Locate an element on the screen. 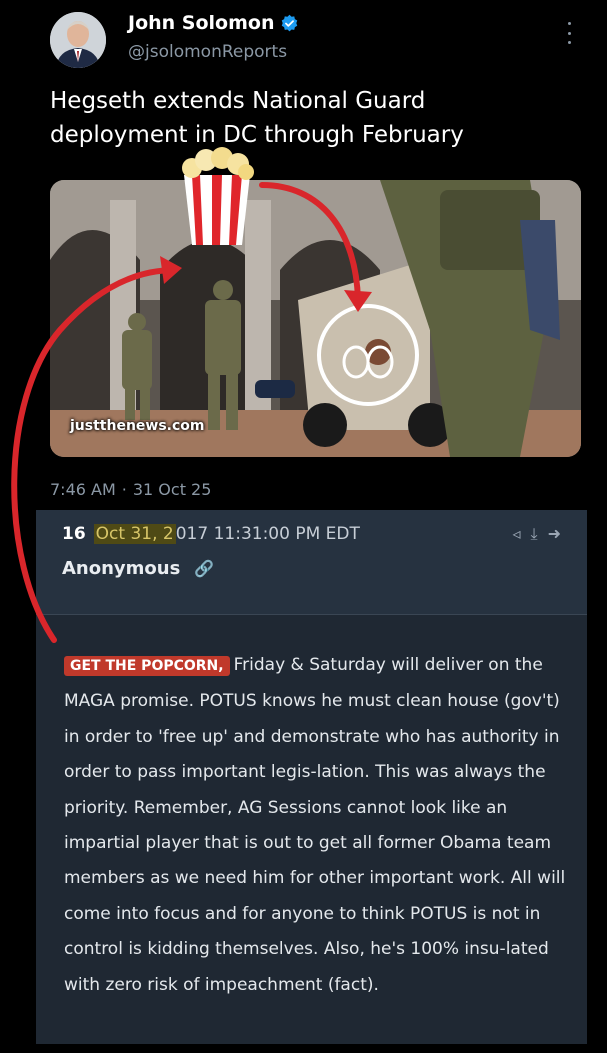 Image resolution: width=607 pixels, height=1053 pixels. tweet-date: 31 Oct 25 is located at coordinates (172, 489).